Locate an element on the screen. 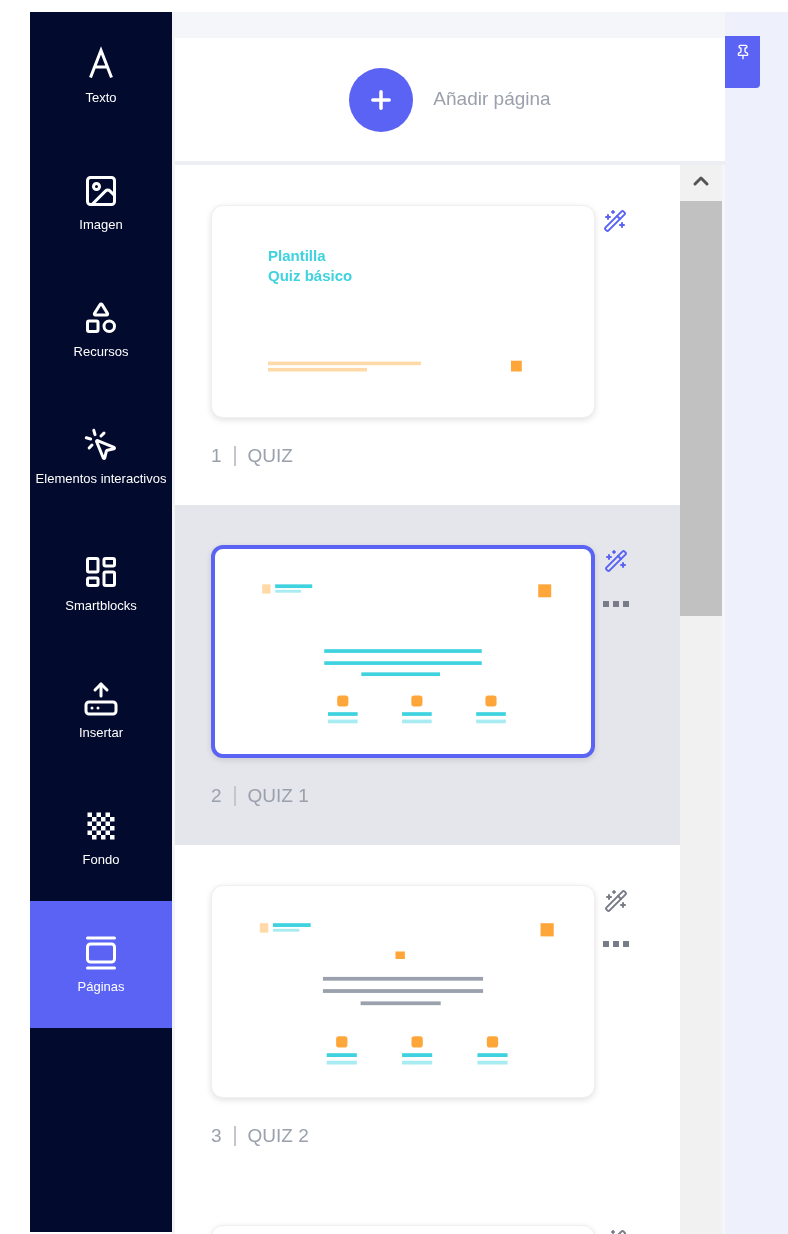 The image size is (788, 1234). slide-thumbnail is located at coordinates (403, 651).